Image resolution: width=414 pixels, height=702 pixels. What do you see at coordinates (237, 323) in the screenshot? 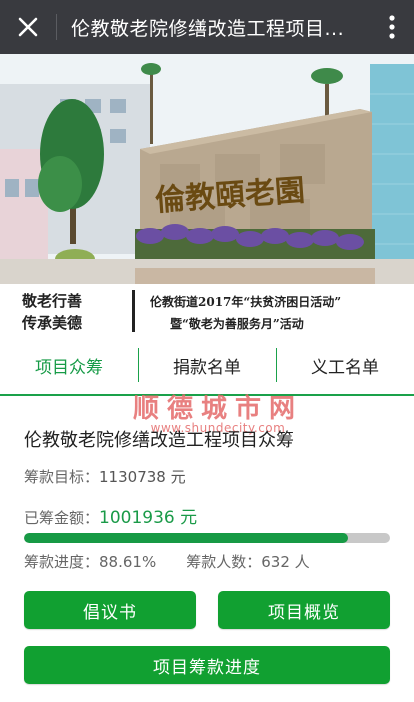
I see `slogan-right-2: 暨“敬老为善服务月”活动` at bounding box center [237, 323].